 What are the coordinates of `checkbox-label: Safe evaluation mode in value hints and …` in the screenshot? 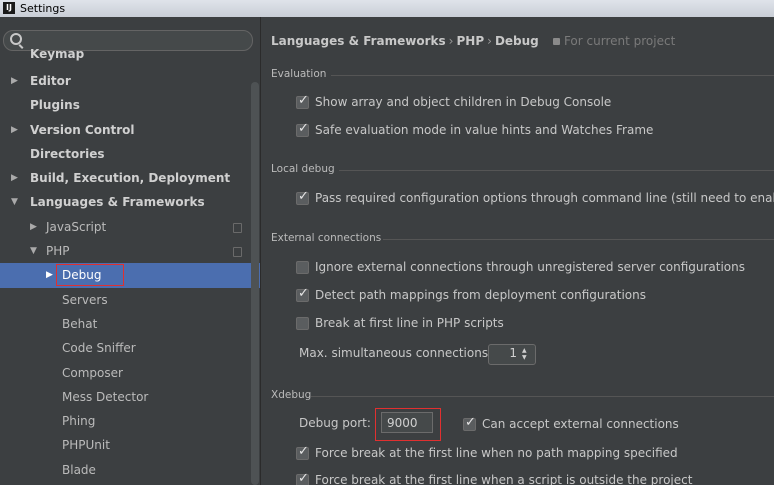 It's located at (484, 130).